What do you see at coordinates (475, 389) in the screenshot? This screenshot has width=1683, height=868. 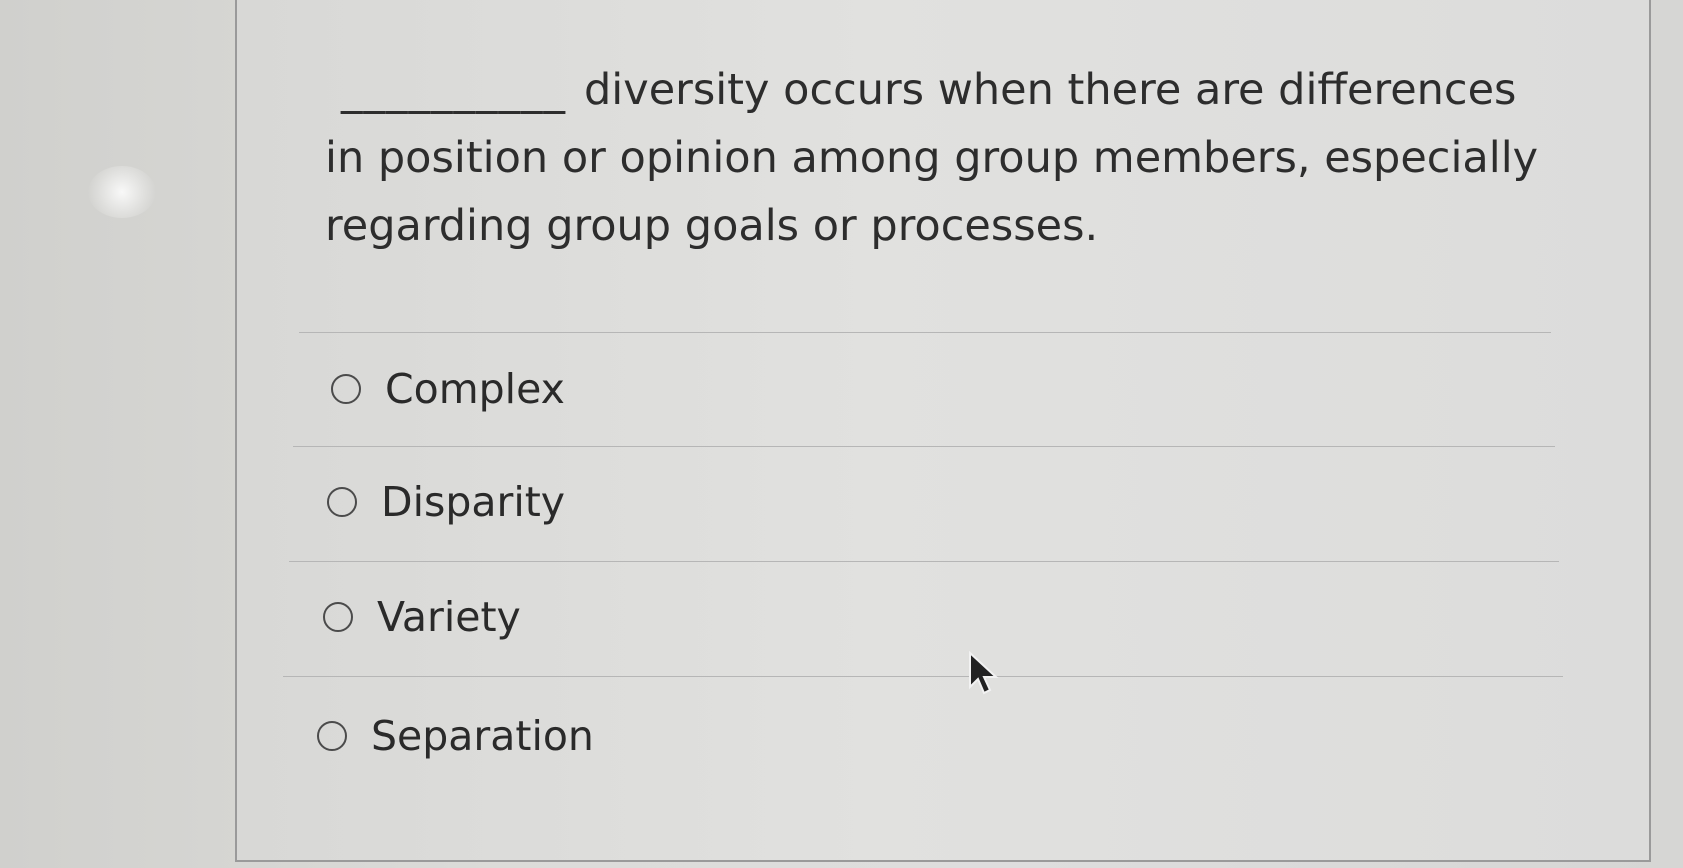 I see `option-label: Complex` at bounding box center [475, 389].